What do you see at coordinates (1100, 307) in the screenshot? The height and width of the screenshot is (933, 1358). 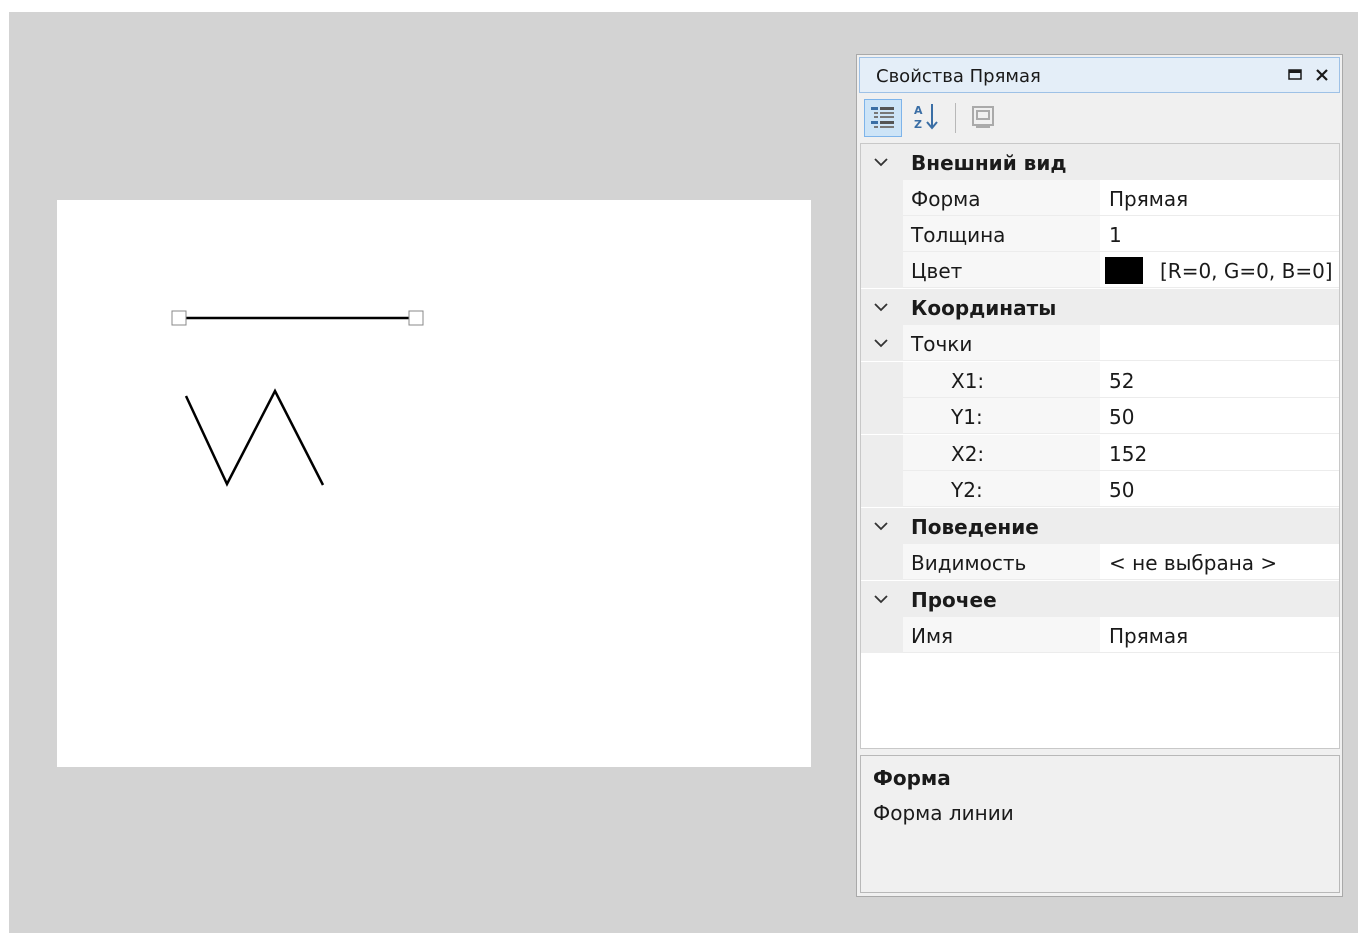 I see `category-coordinates: Координаты` at bounding box center [1100, 307].